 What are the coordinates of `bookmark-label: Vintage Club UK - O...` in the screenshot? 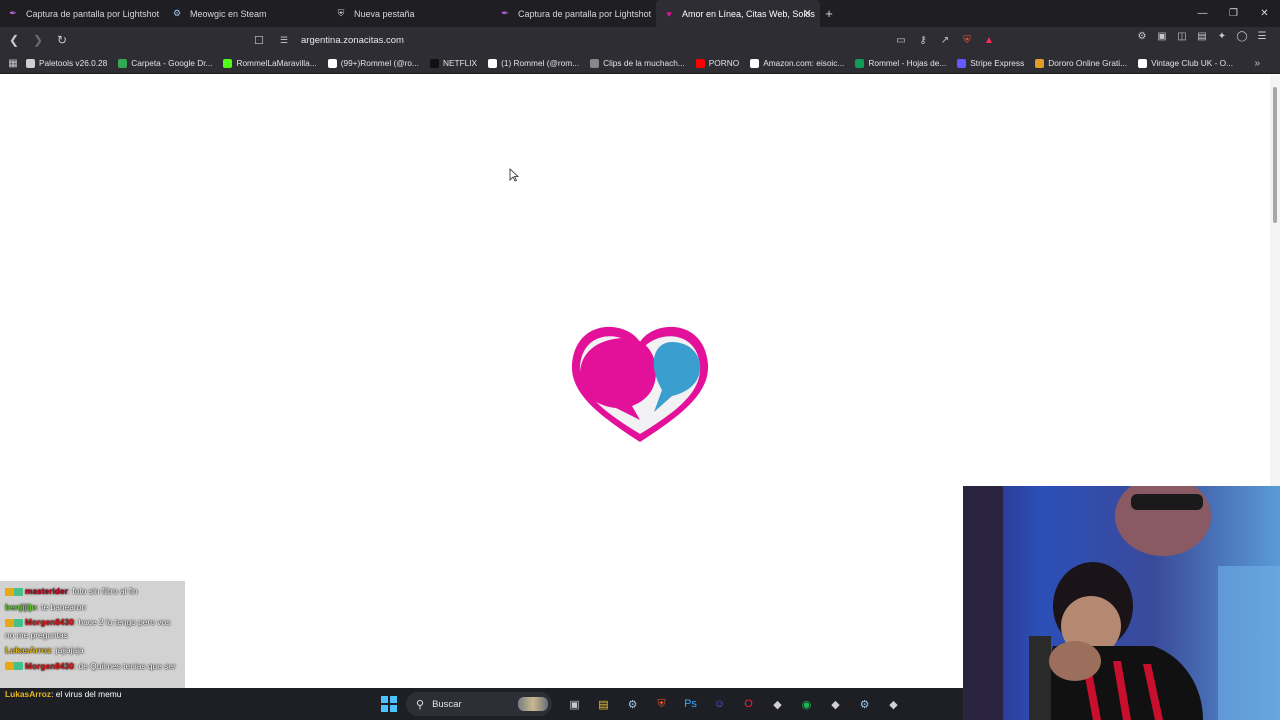 It's located at (1192, 63).